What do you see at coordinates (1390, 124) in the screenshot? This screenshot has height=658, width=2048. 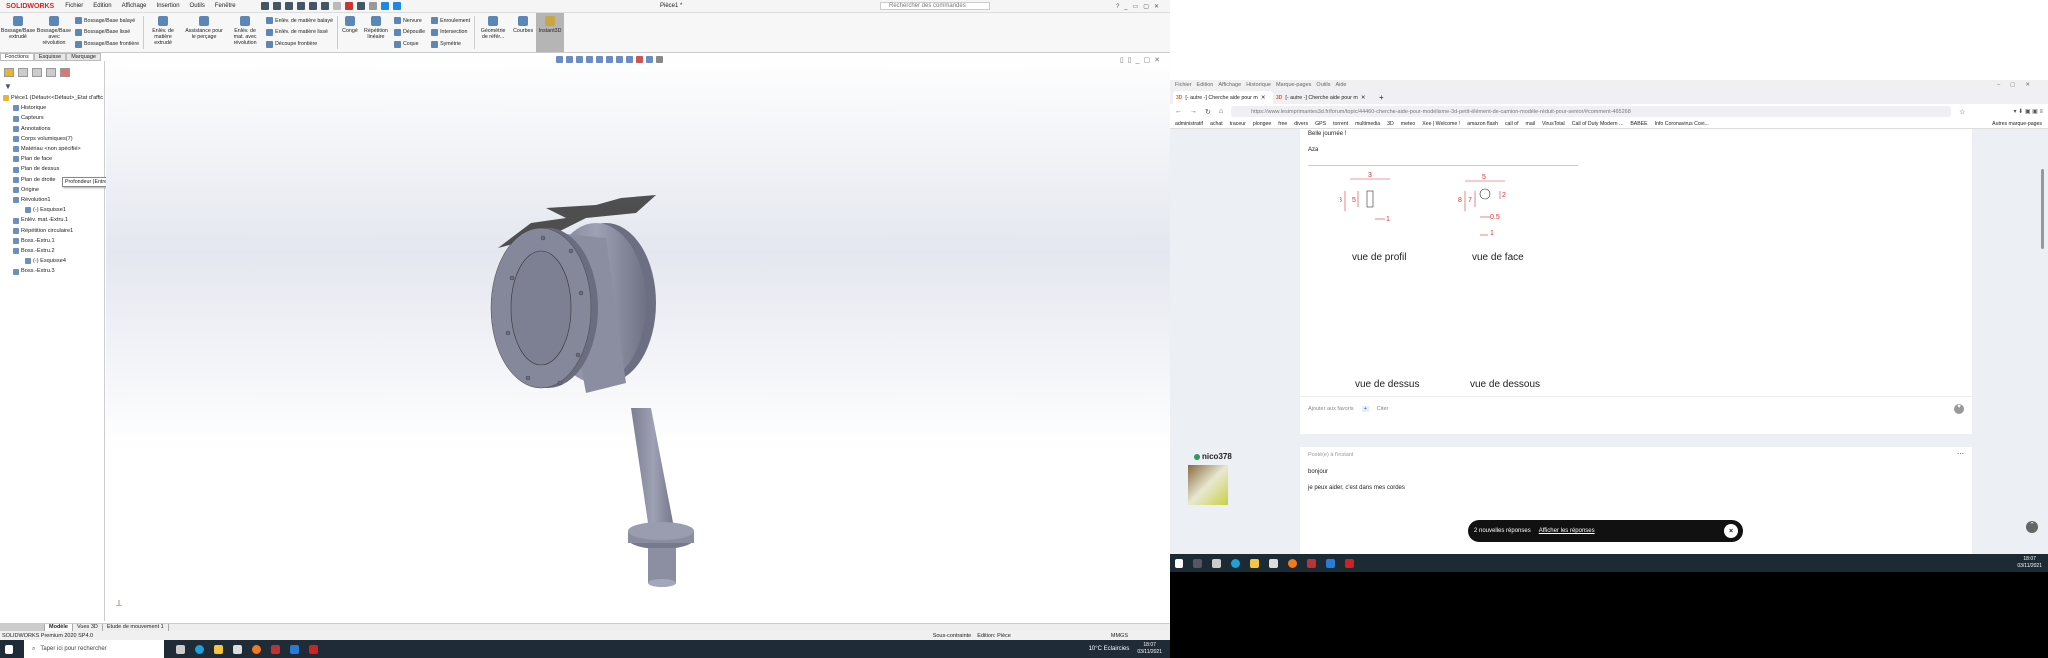 I see `bookmark-item: 3D` at bounding box center [1390, 124].